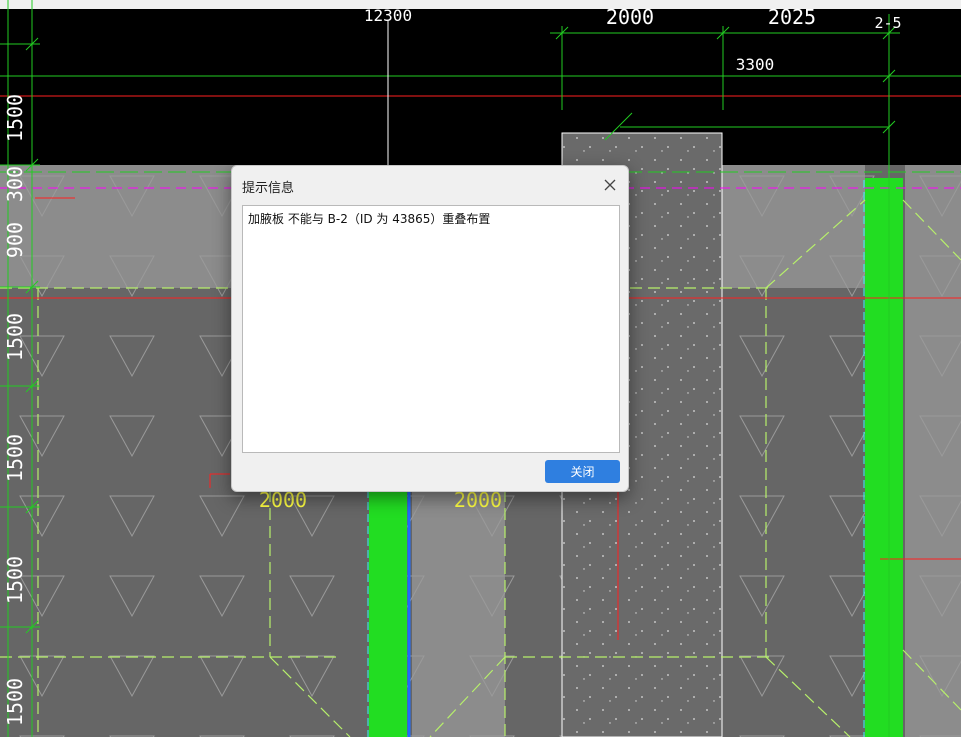 The width and height of the screenshot is (961, 737). I want to click on dim-left-1500-e: 1500, so click(15, 702).